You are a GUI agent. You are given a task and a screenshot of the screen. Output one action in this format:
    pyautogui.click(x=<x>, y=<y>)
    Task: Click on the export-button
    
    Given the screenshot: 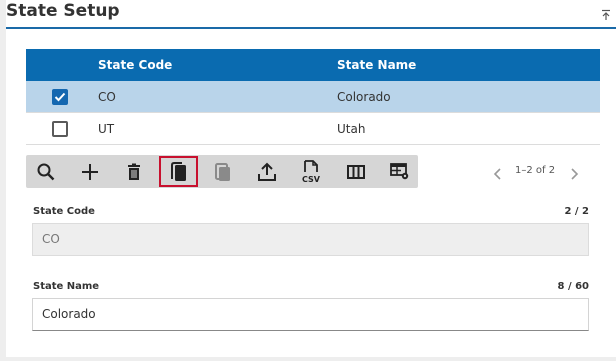 What is the action you would take?
    pyautogui.click(x=267, y=171)
    